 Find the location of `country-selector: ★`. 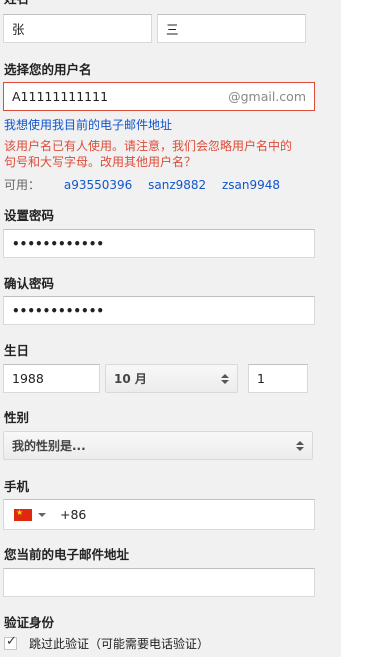

country-selector: ★ is located at coordinates (30, 514).